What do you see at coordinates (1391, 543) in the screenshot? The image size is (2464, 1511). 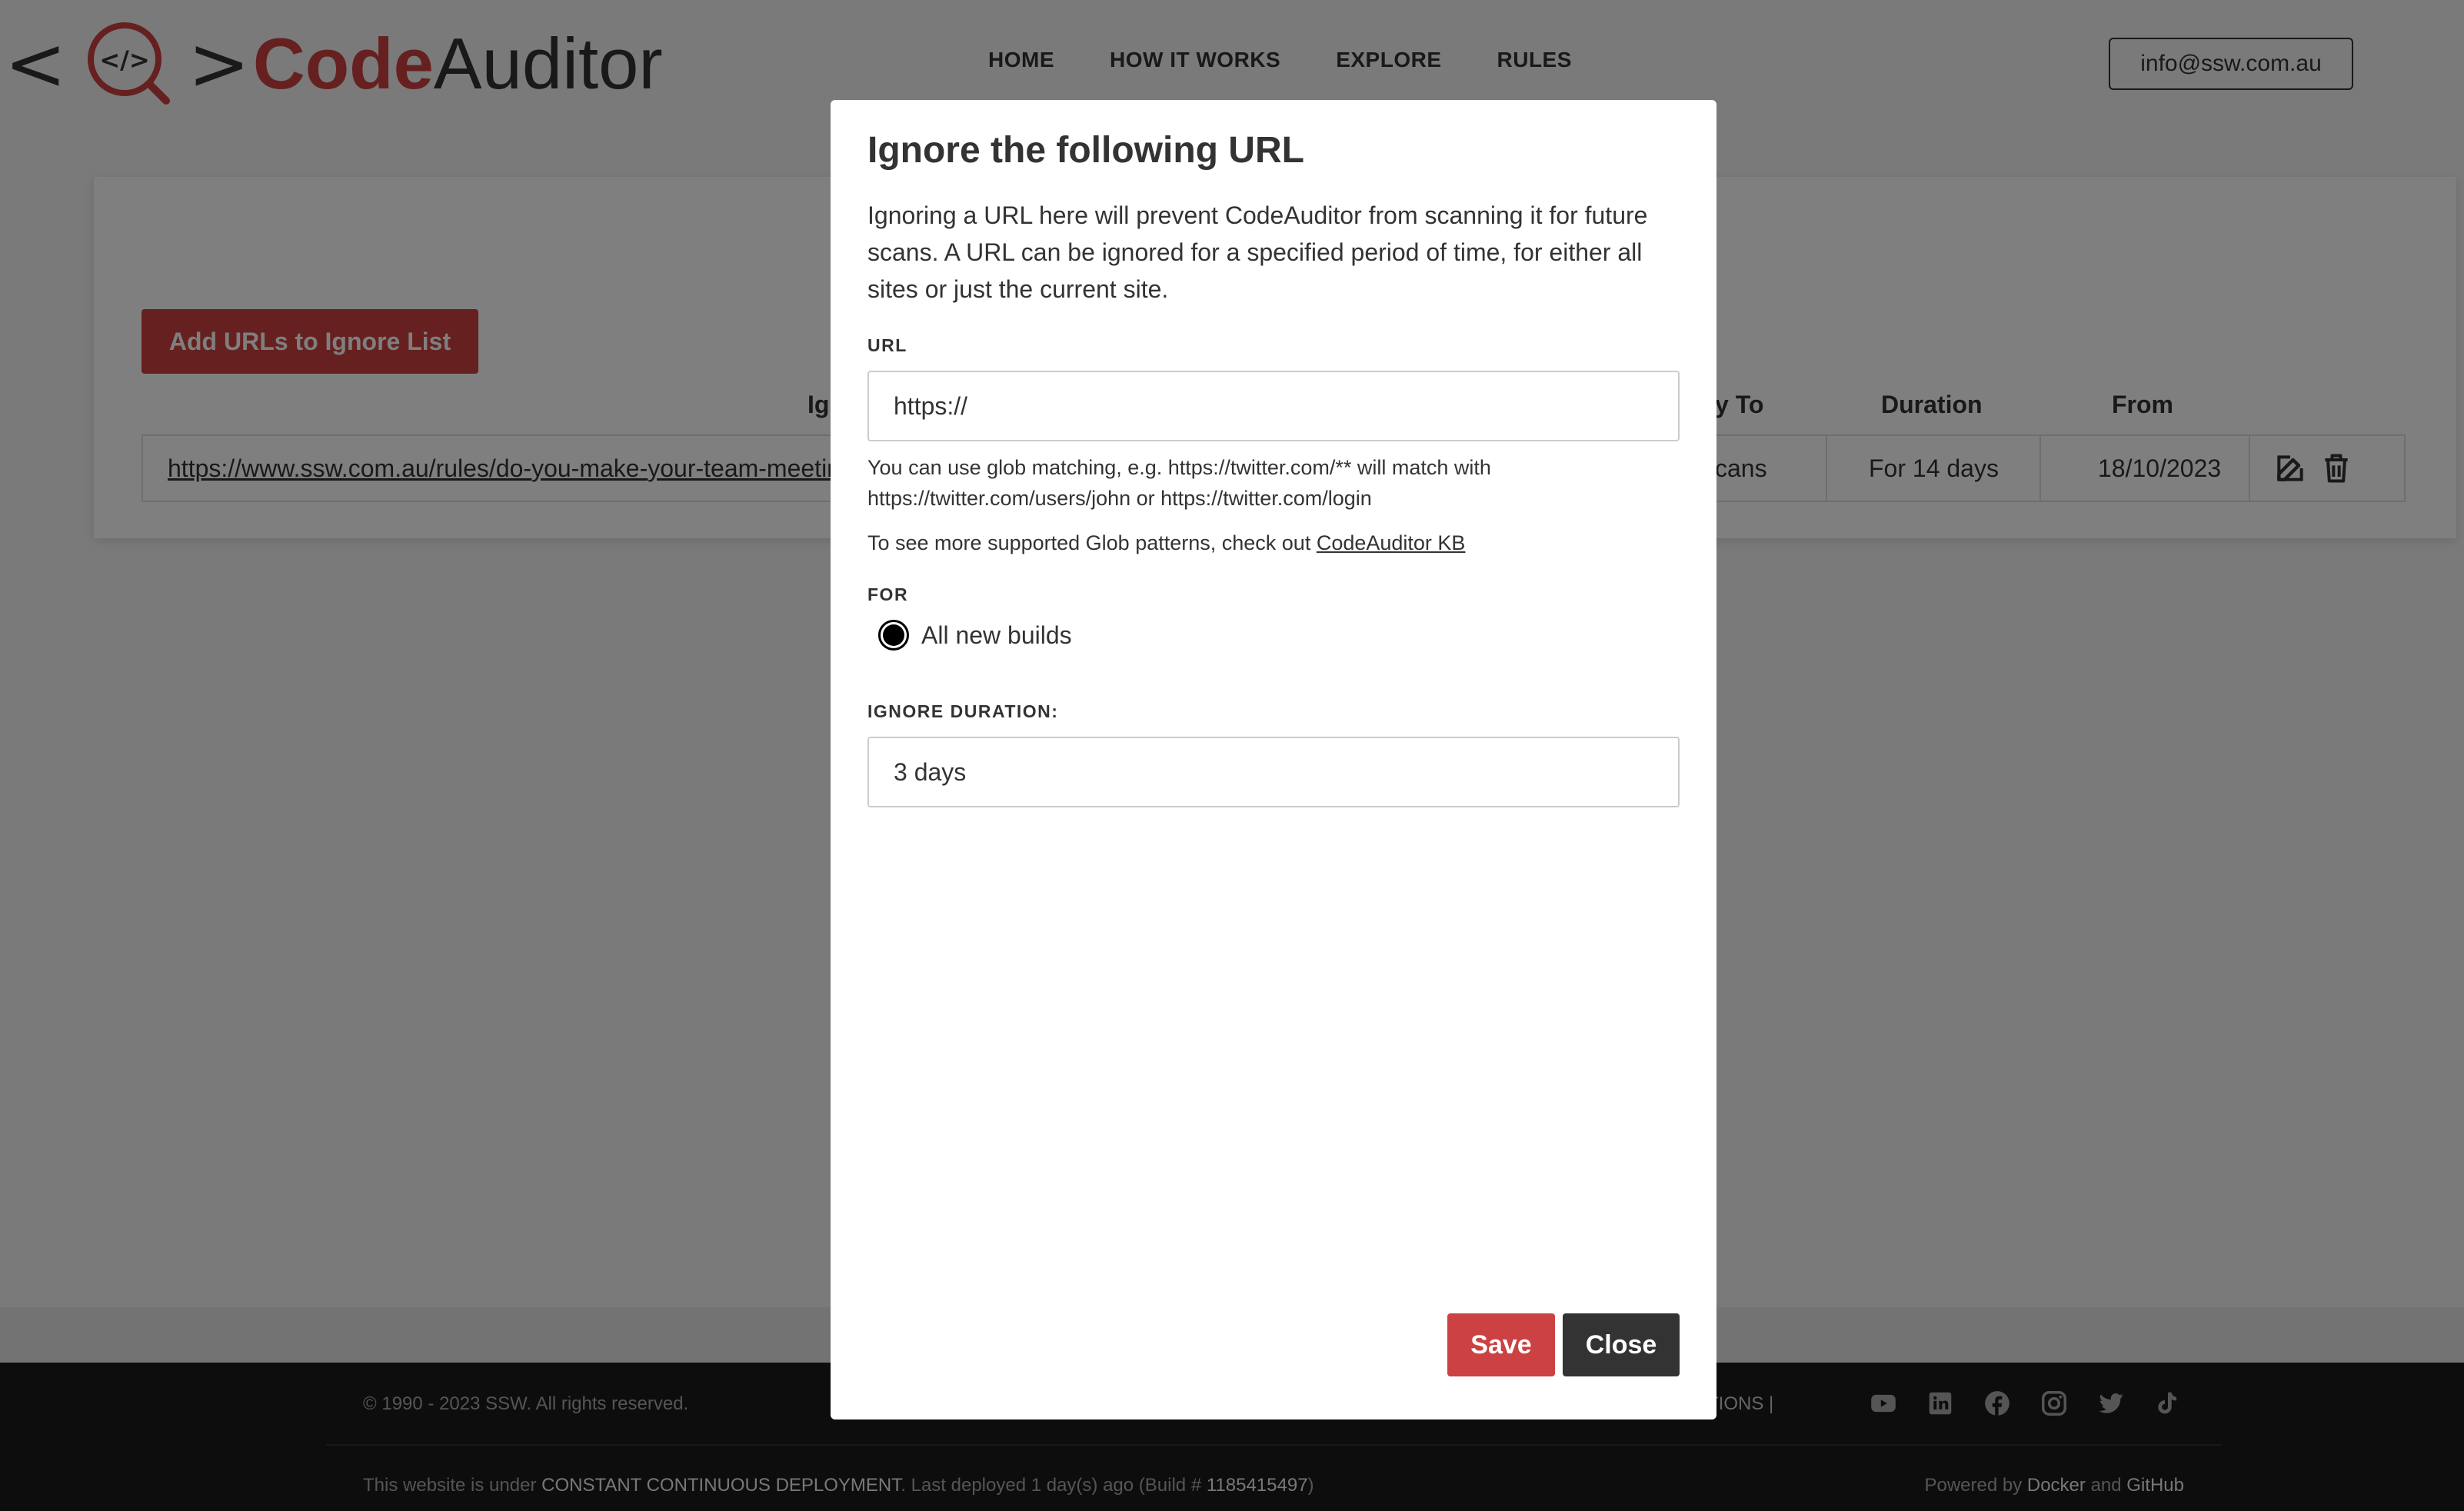 I see `codeauditor-kb-link: CodeAuditor KB` at bounding box center [1391, 543].